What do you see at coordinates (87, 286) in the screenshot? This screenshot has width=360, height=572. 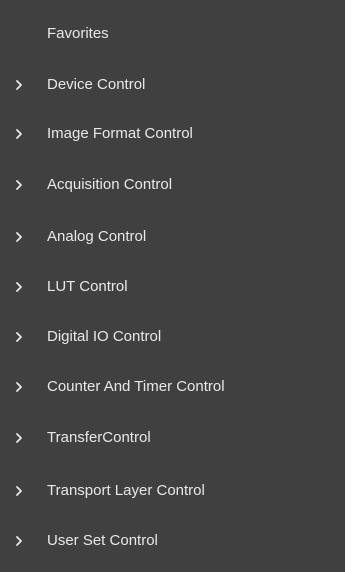 I see `category-label: LUT Control` at bounding box center [87, 286].